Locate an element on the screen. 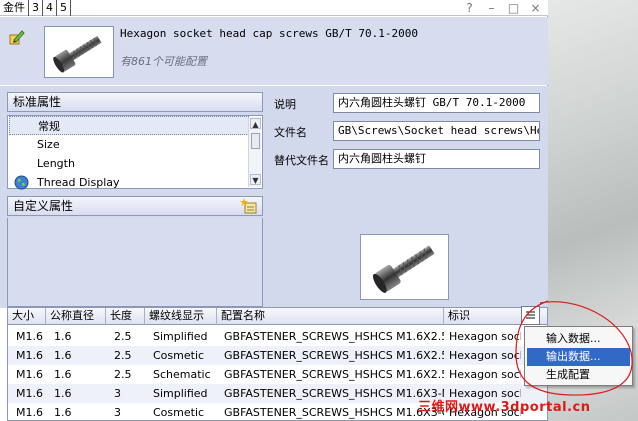 The width and height of the screenshot is (638, 421). help-icon: ? is located at coordinates (469, 8).